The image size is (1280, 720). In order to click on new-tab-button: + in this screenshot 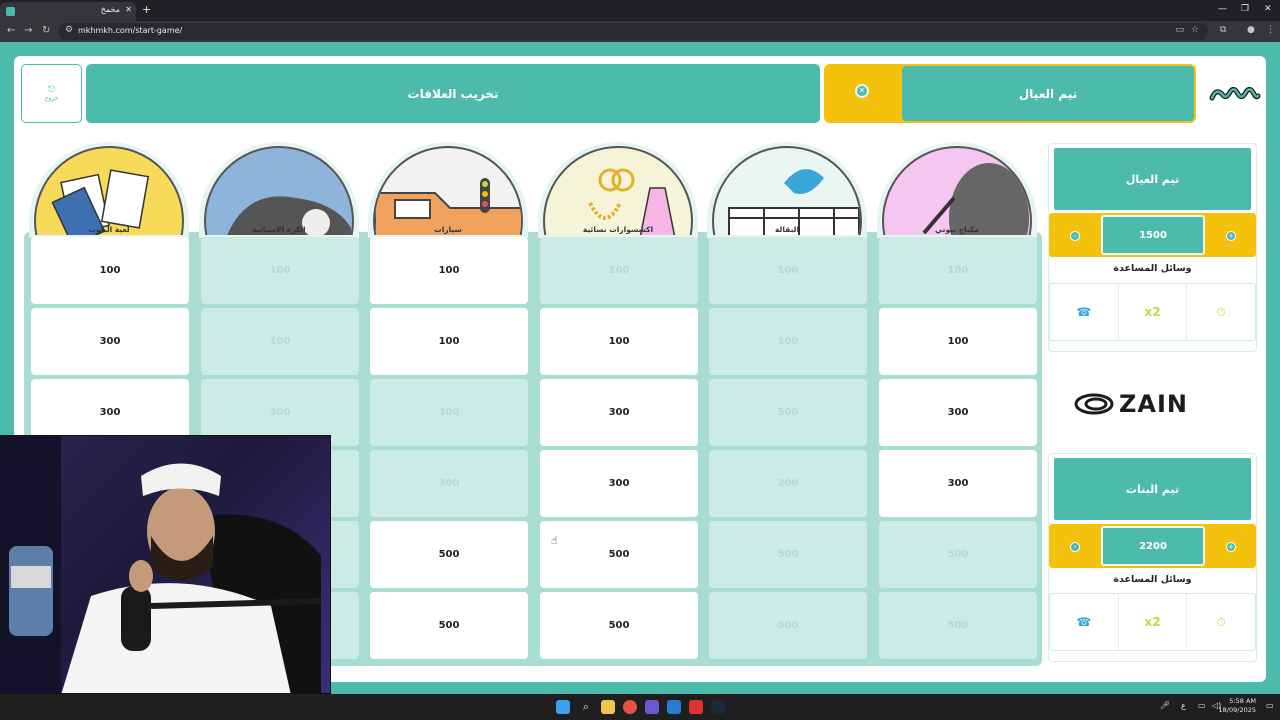, I will do `click(146, 9)`.